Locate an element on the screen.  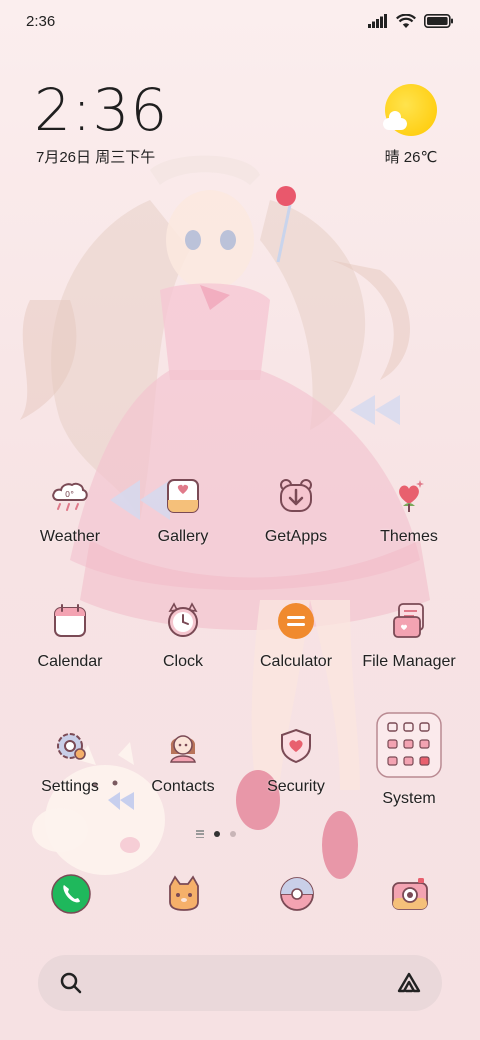
page-list-icon is located at coordinates (200, 834).